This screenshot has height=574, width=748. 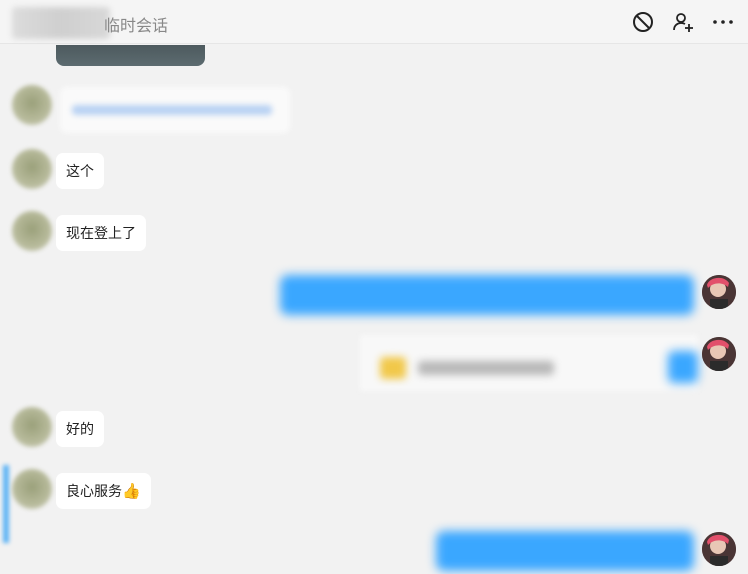 I want to click on card-emoji-blurred, so click(x=393, y=368).